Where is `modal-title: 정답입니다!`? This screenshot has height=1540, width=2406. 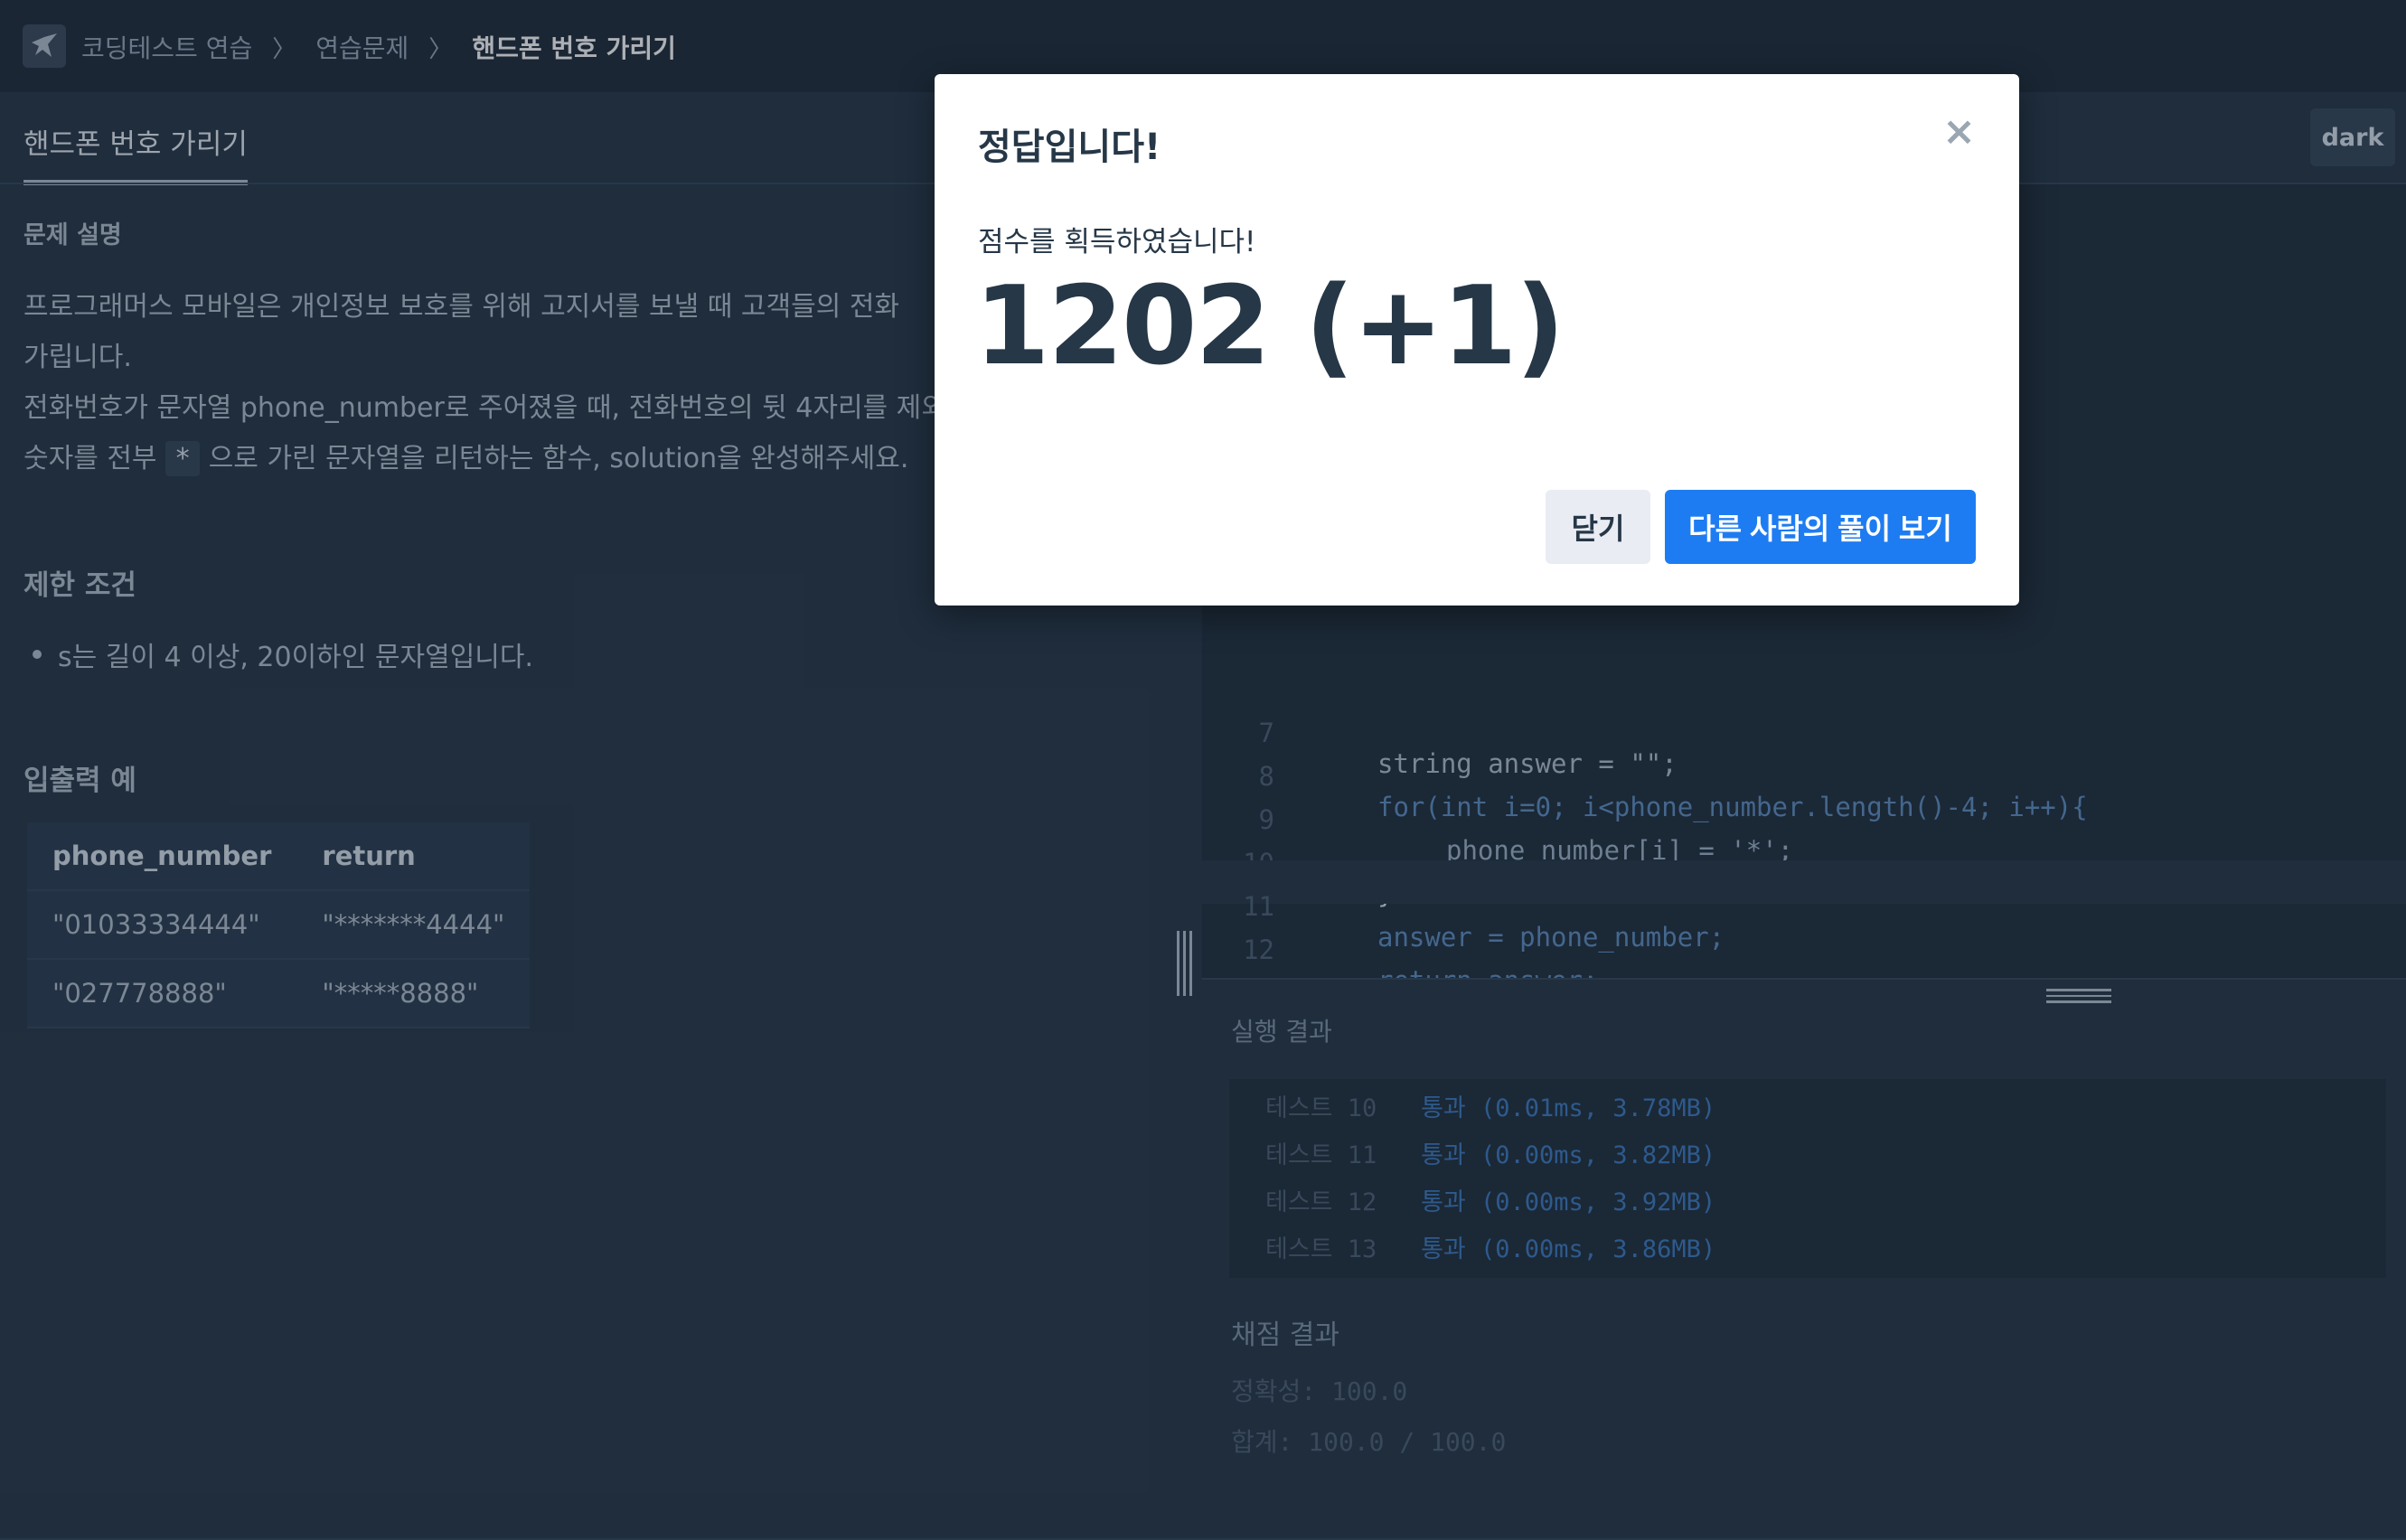
modal-title: 정답입니다! is located at coordinates (1069, 147).